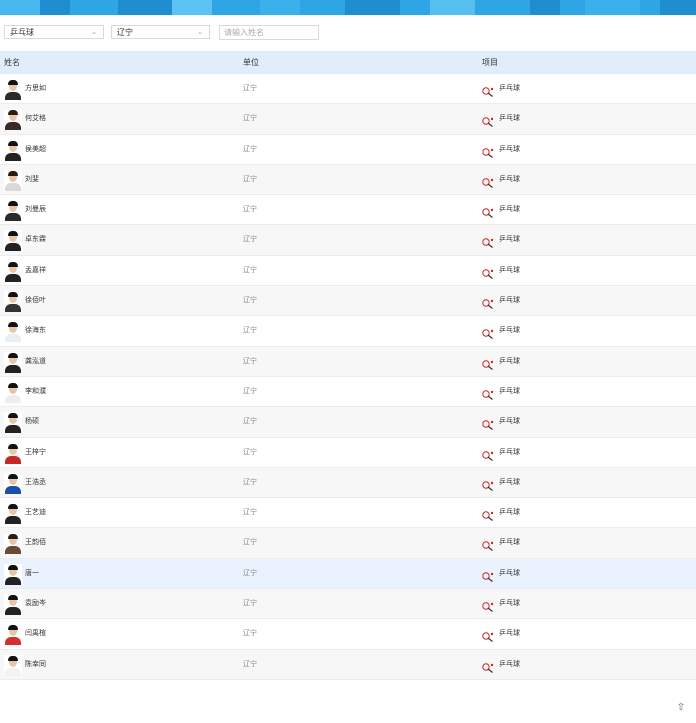 This screenshot has height=723, width=696. I want to click on athlete-name: 王梓宁, so click(35, 453).